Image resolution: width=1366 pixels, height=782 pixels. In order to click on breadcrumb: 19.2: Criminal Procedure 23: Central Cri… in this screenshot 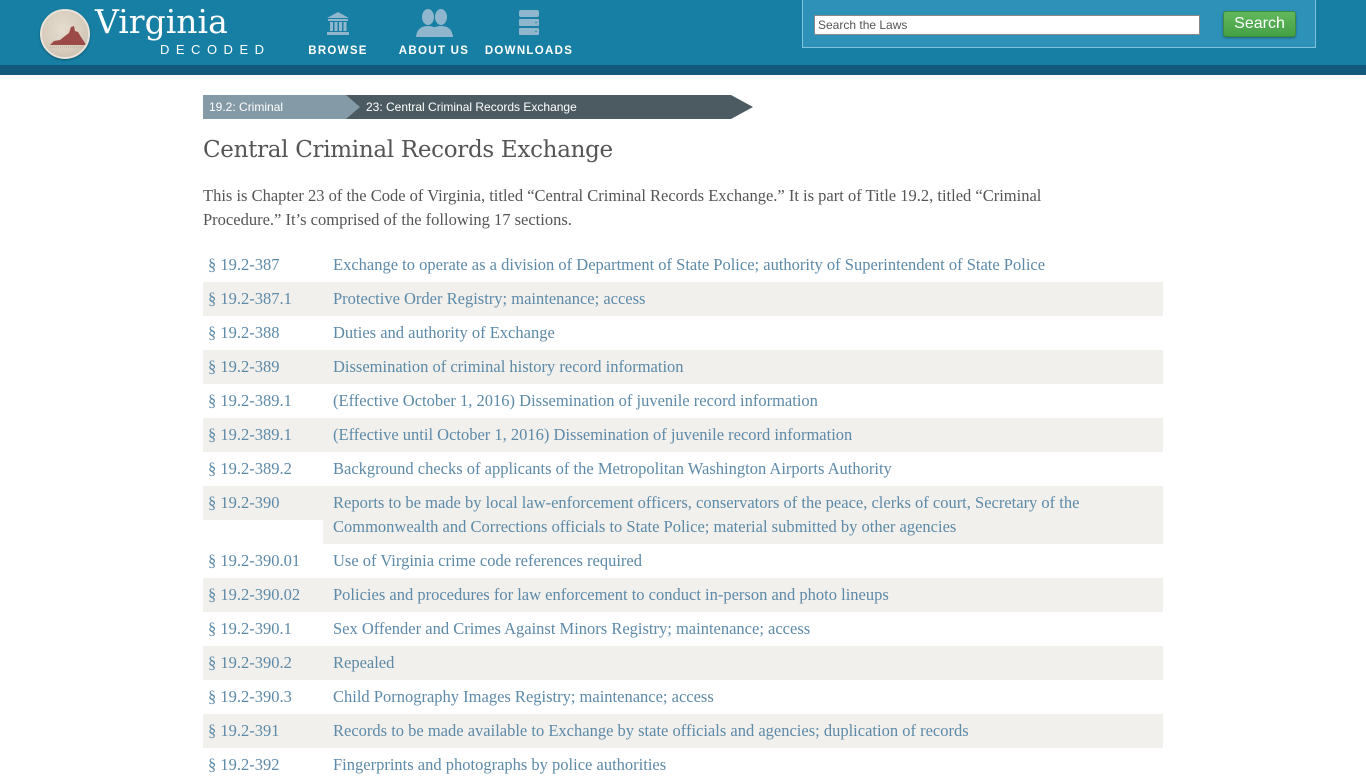, I will do `click(478, 116)`.